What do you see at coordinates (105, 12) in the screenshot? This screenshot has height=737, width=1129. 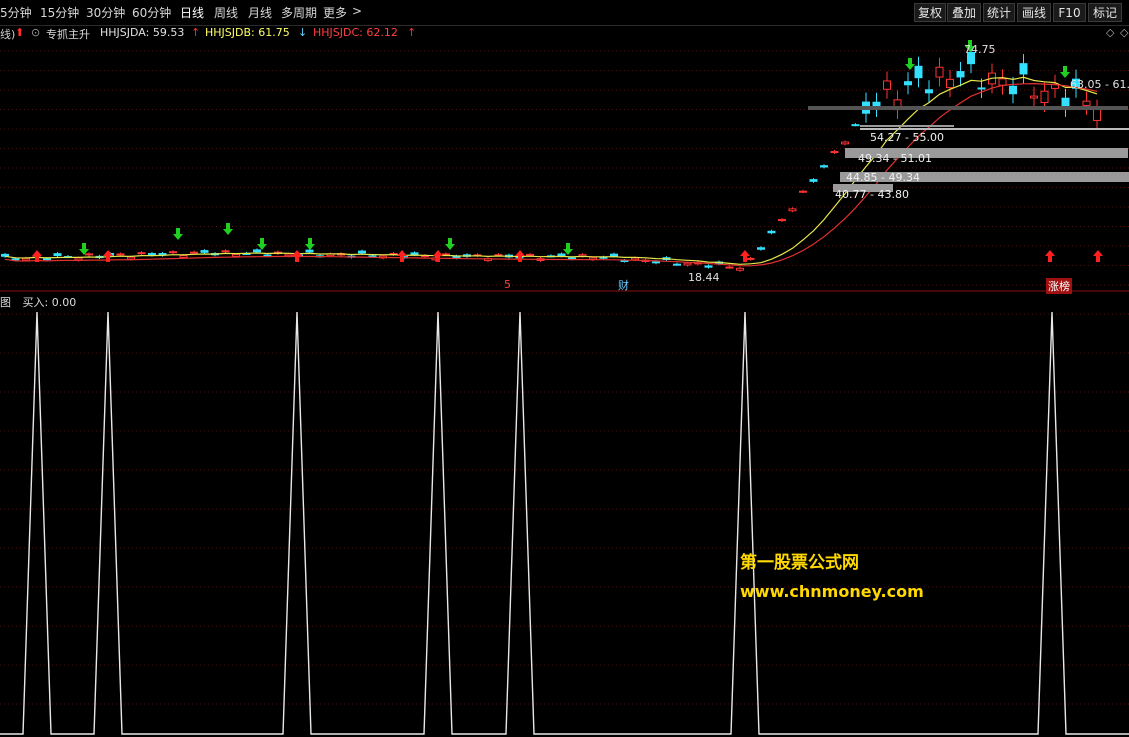 I see `period-tab-2: 30分钟` at bounding box center [105, 12].